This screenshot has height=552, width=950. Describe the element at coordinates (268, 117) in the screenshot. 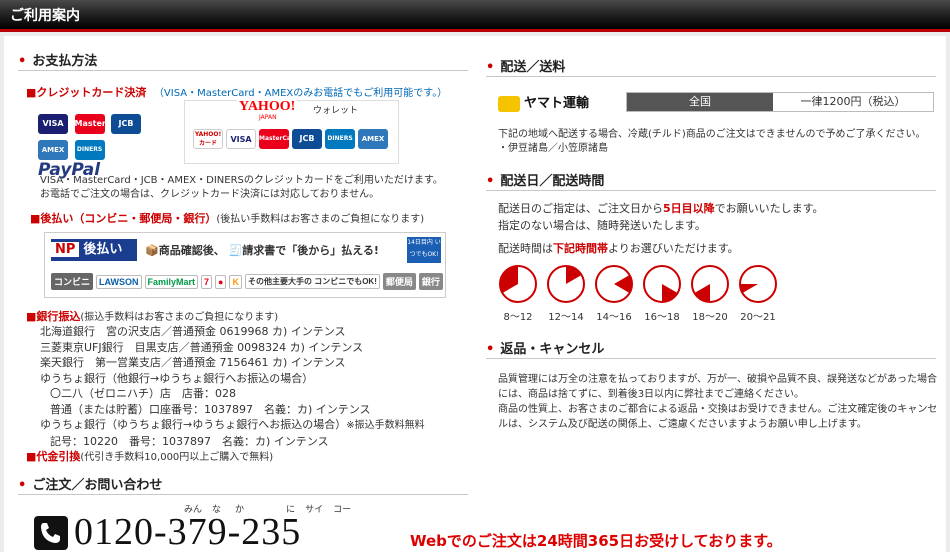

I see `yahoo-japan-text: JAPAN` at that location.